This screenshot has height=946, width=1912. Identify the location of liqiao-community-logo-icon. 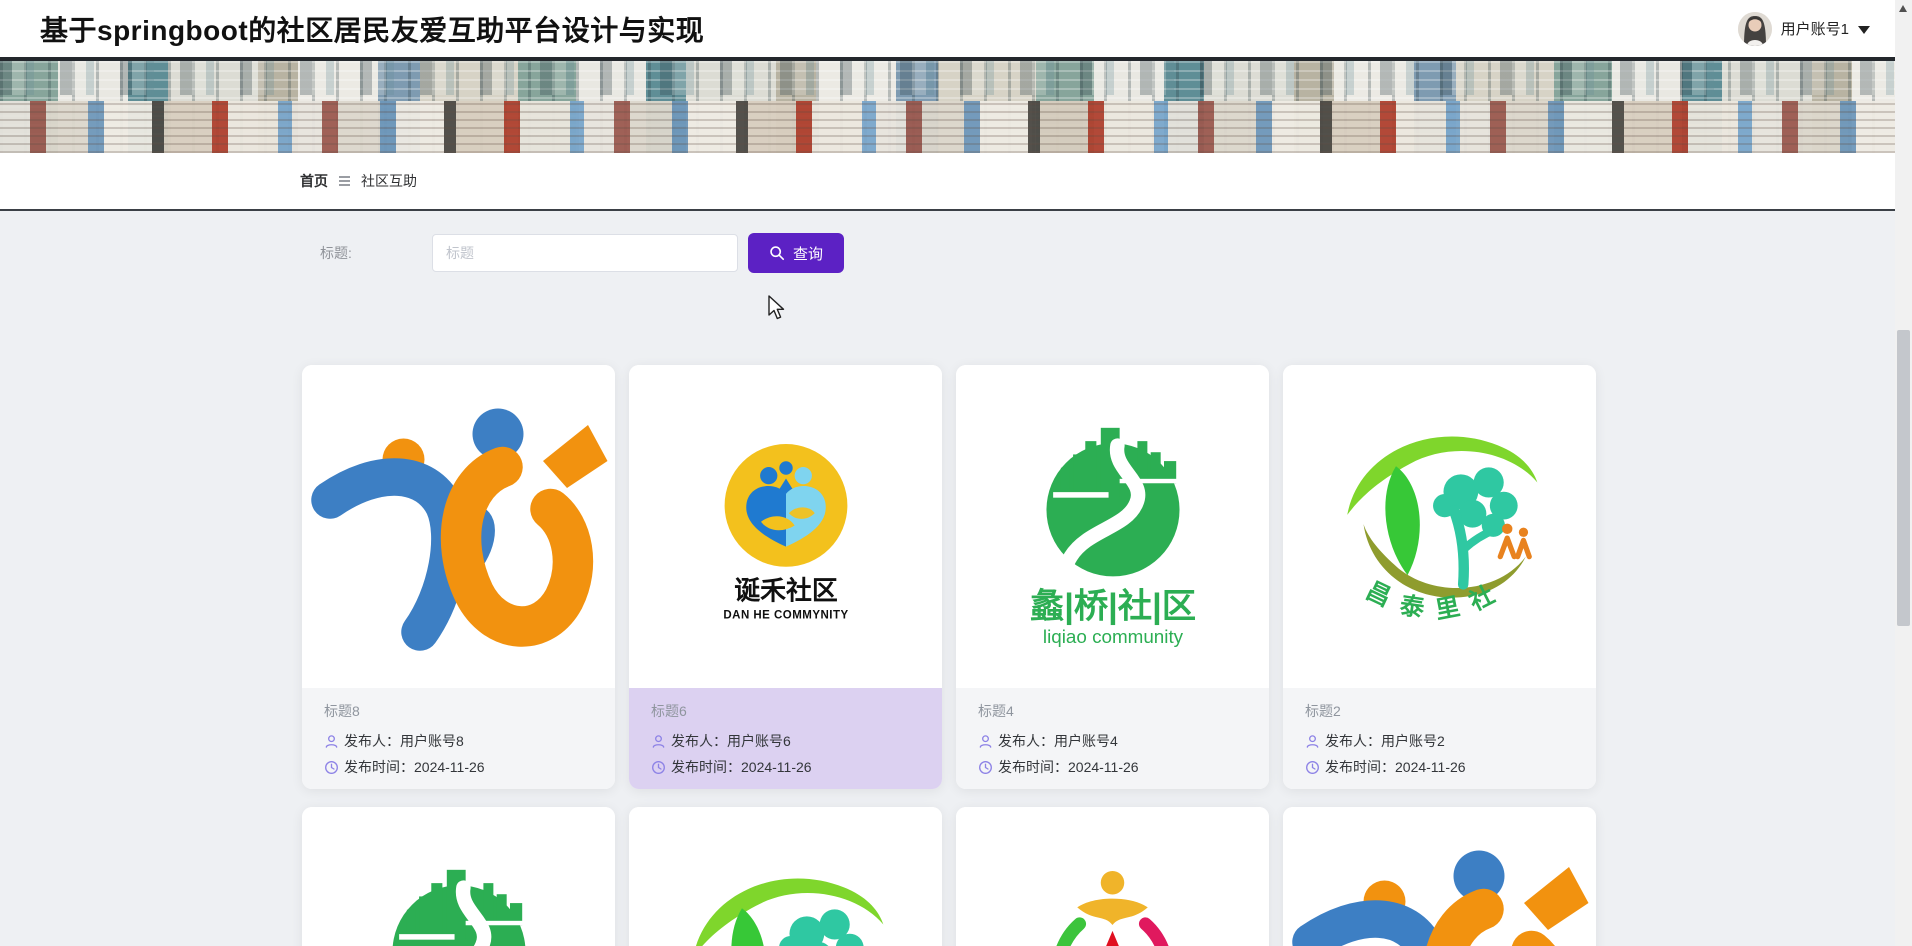
(459, 907).